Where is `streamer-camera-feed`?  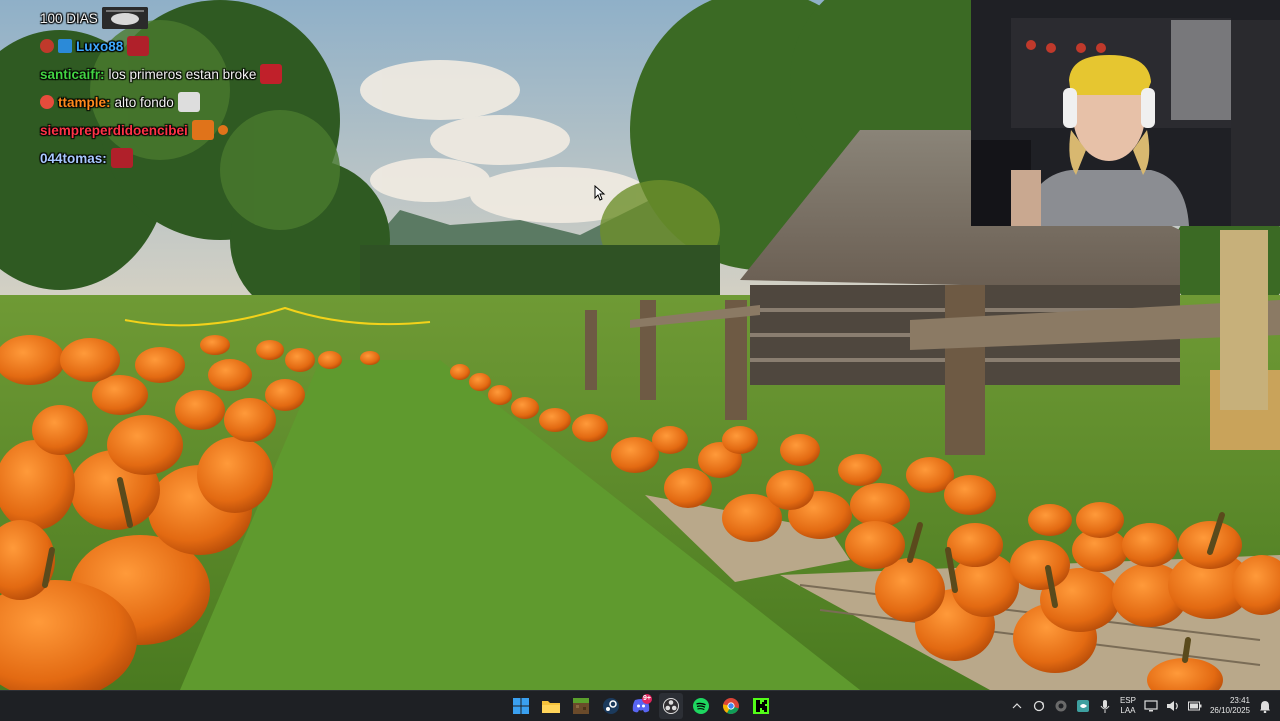 streamer-camera-feed is located at coordinates (1125, 113).